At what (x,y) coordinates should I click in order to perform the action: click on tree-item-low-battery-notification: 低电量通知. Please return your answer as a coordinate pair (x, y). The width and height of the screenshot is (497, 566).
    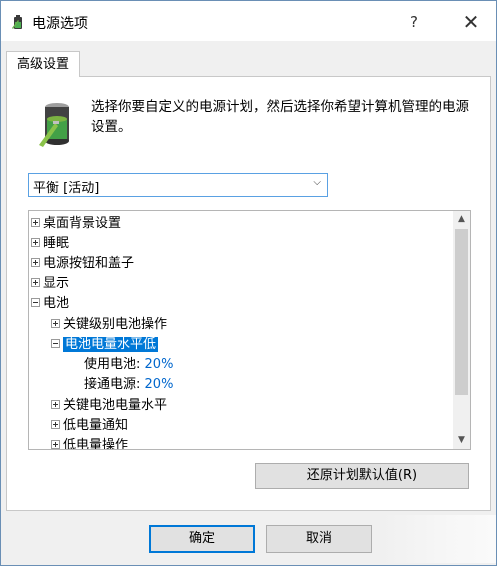
    Looking at the image, I should click on (89, 426).